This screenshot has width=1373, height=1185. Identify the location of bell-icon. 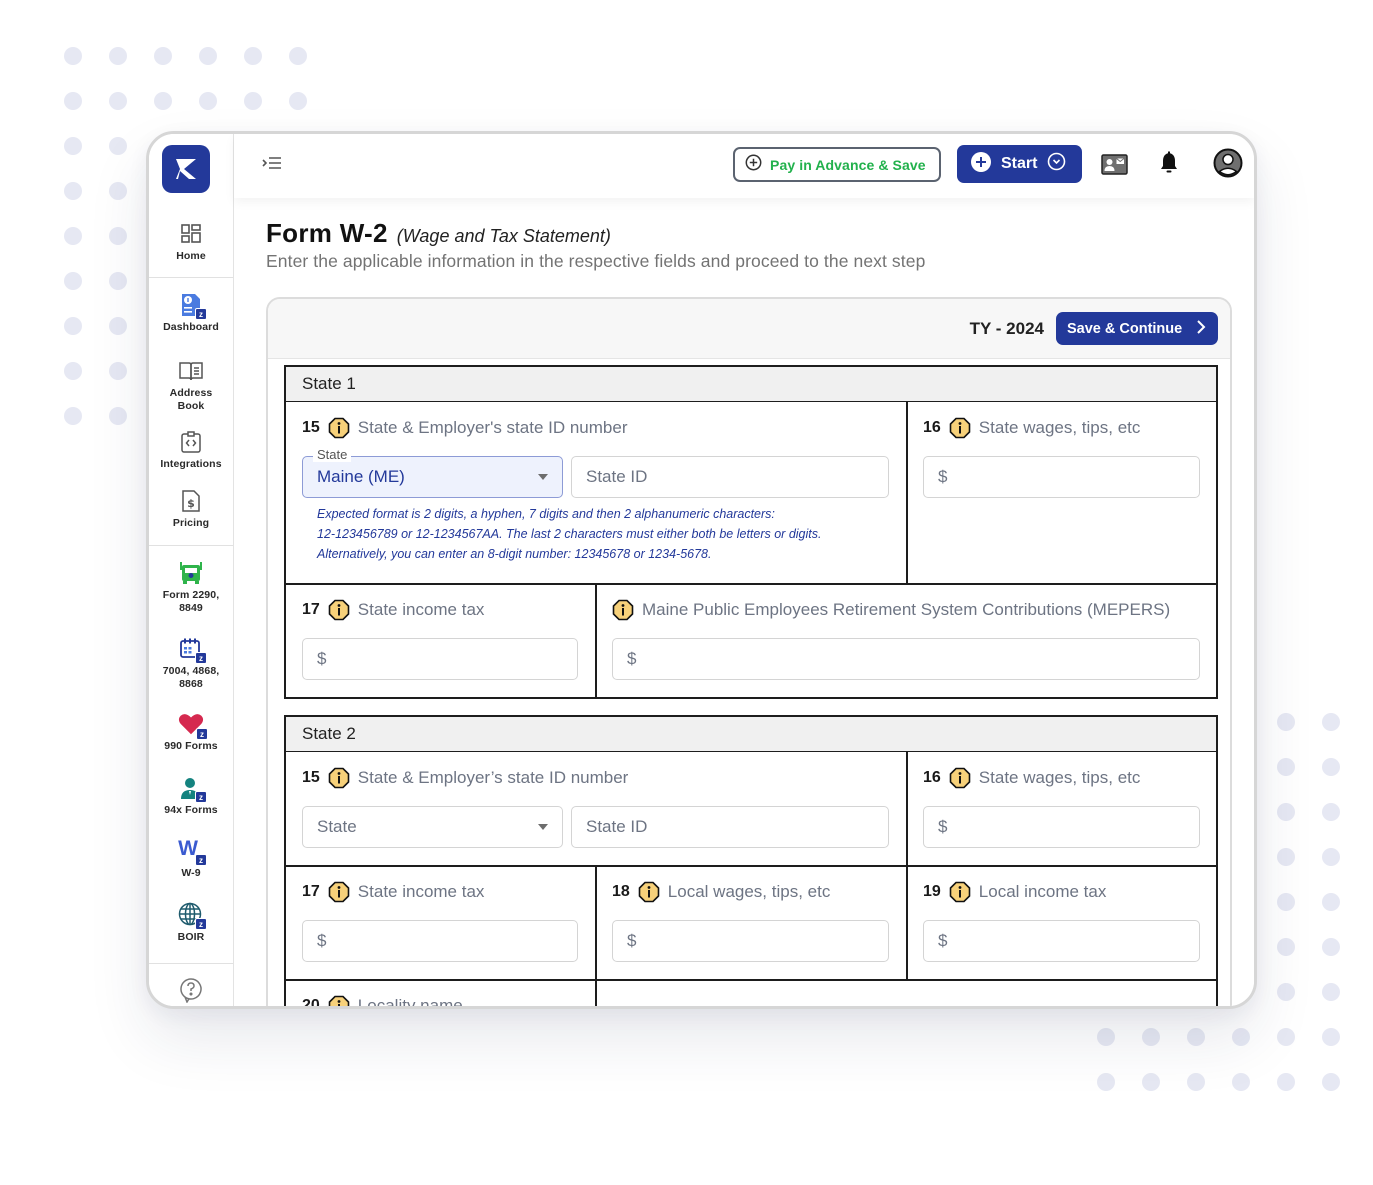
(1169, 165).